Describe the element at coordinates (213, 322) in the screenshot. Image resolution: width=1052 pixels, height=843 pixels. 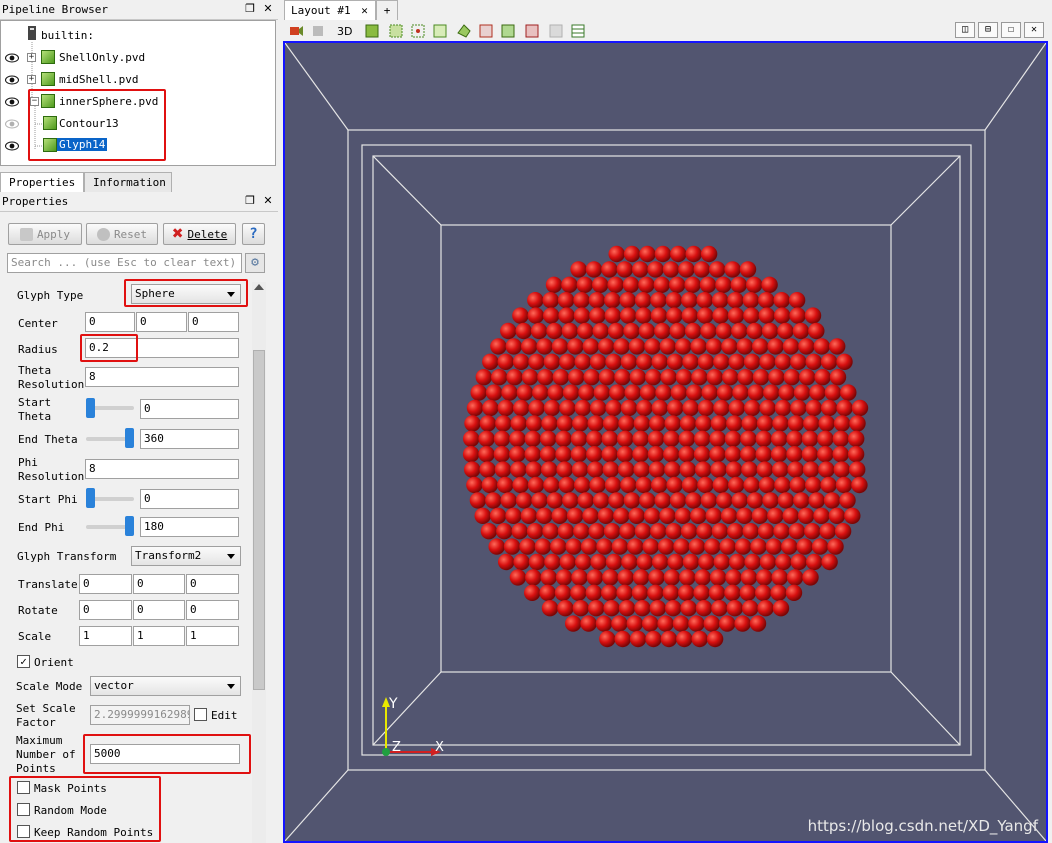
I see `center-z-field: 0` at that location.